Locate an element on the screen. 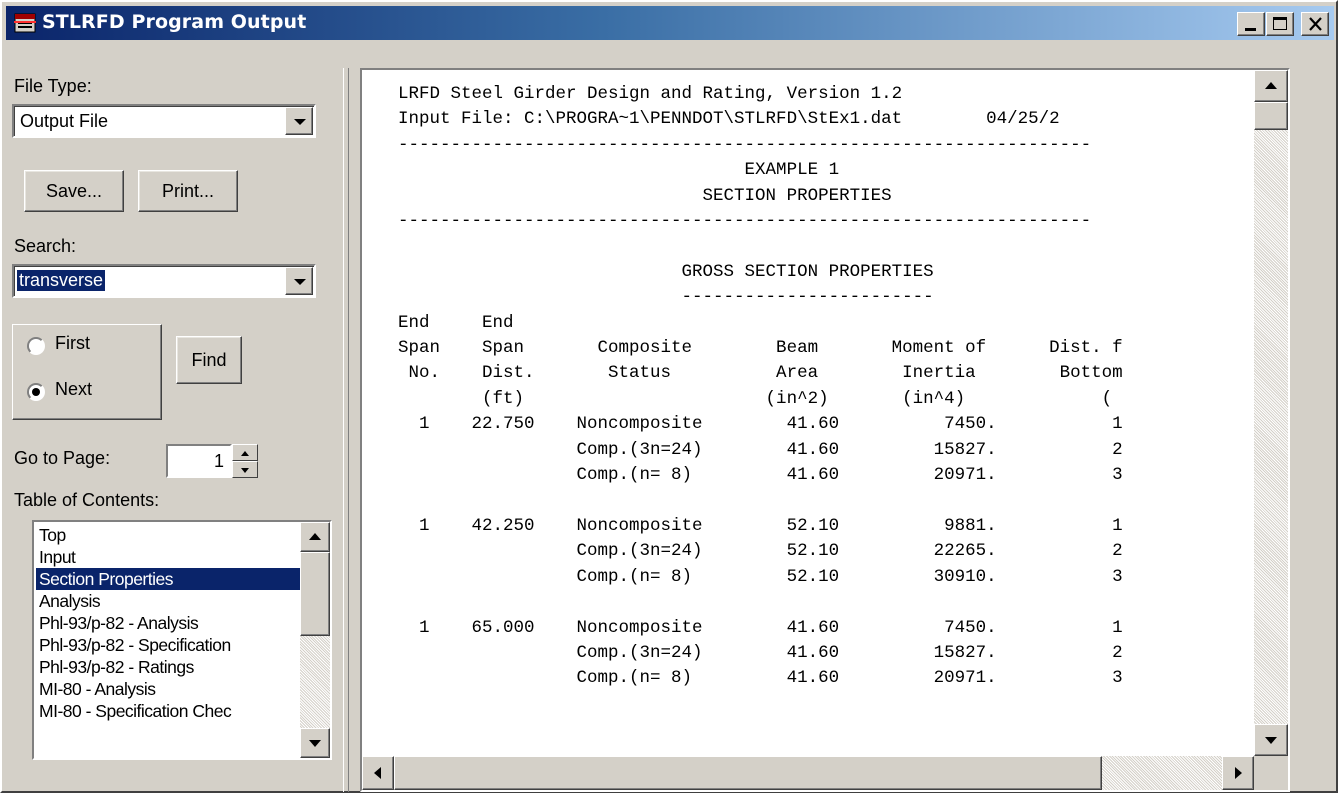  toc-scroll-down-button is located at coordinates (315, 743).